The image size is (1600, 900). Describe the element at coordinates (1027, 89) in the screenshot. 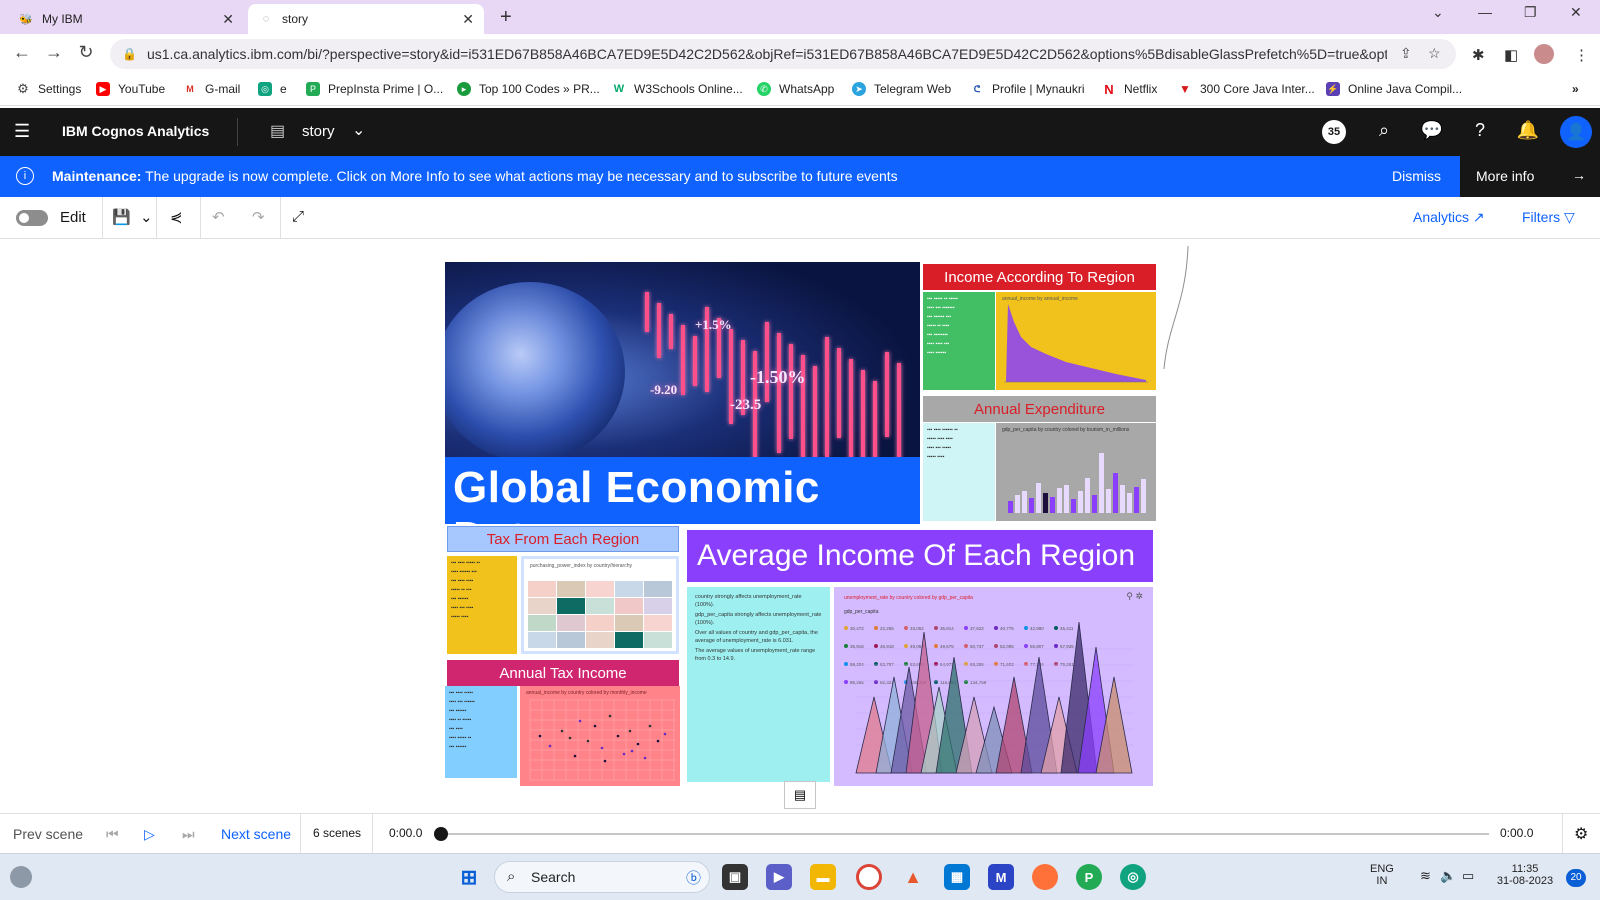

I see `bookmark-naukri: ᕦ Profile | Mynaukri` at that location.